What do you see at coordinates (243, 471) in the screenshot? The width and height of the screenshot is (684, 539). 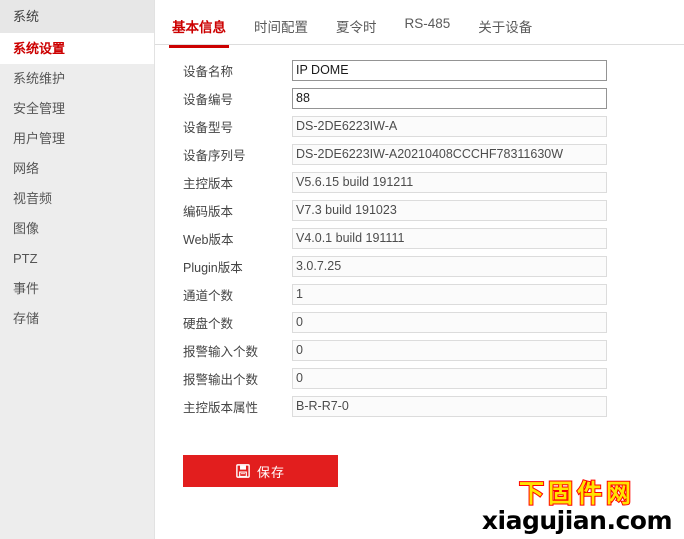 I see `save-floppy-icon` at bounding box center [243, 471].